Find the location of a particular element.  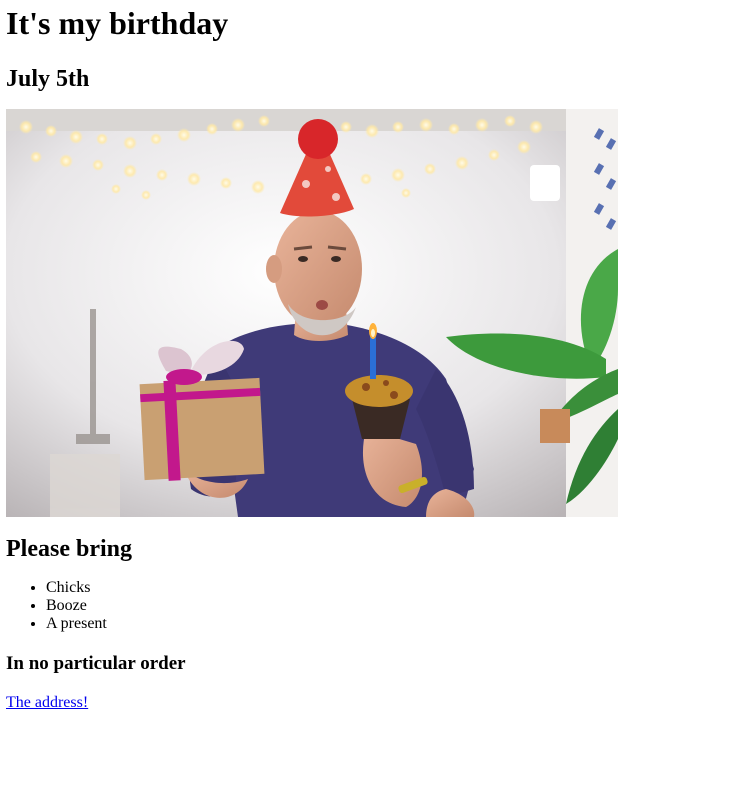

page-title: It's my birthday is located at coordinates (117, 23).